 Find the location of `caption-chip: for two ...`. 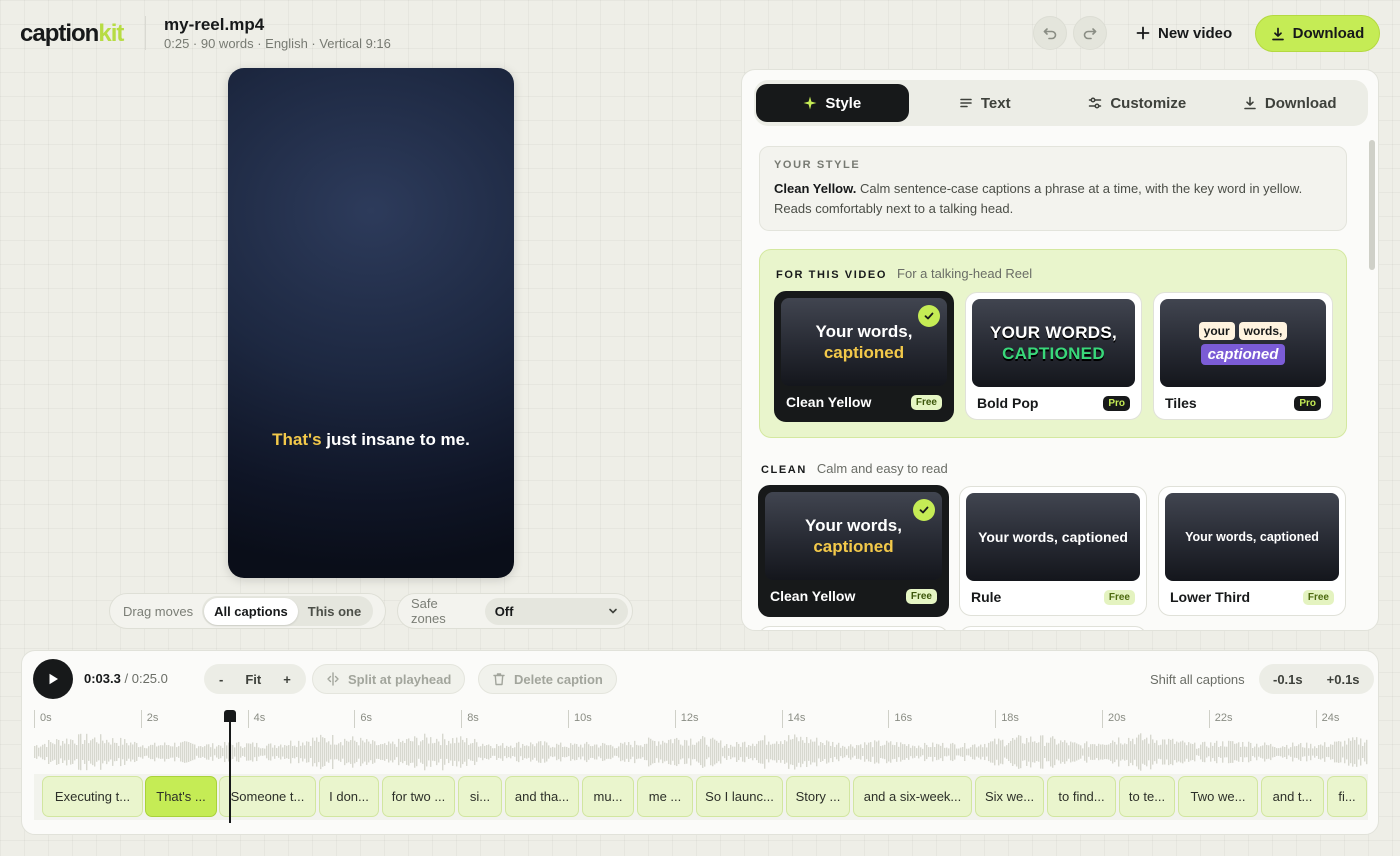

caption-chip: for two ... is located at coordinates (418, 796).